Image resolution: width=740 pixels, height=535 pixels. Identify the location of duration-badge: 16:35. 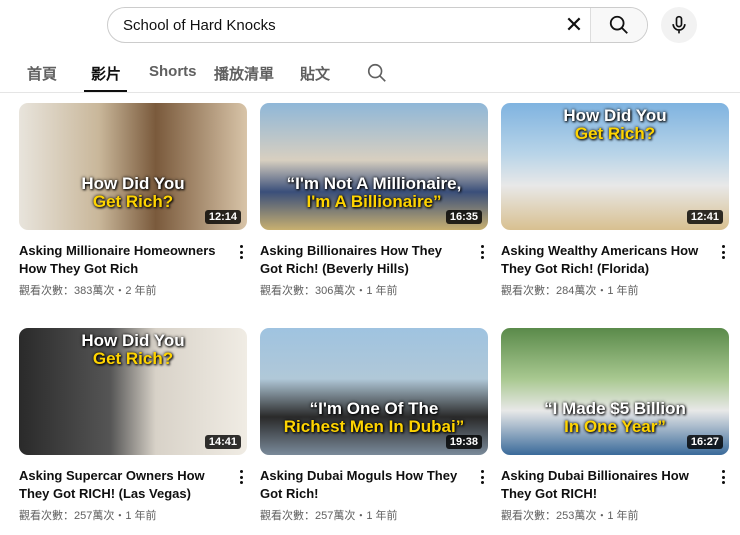
(463, 217).